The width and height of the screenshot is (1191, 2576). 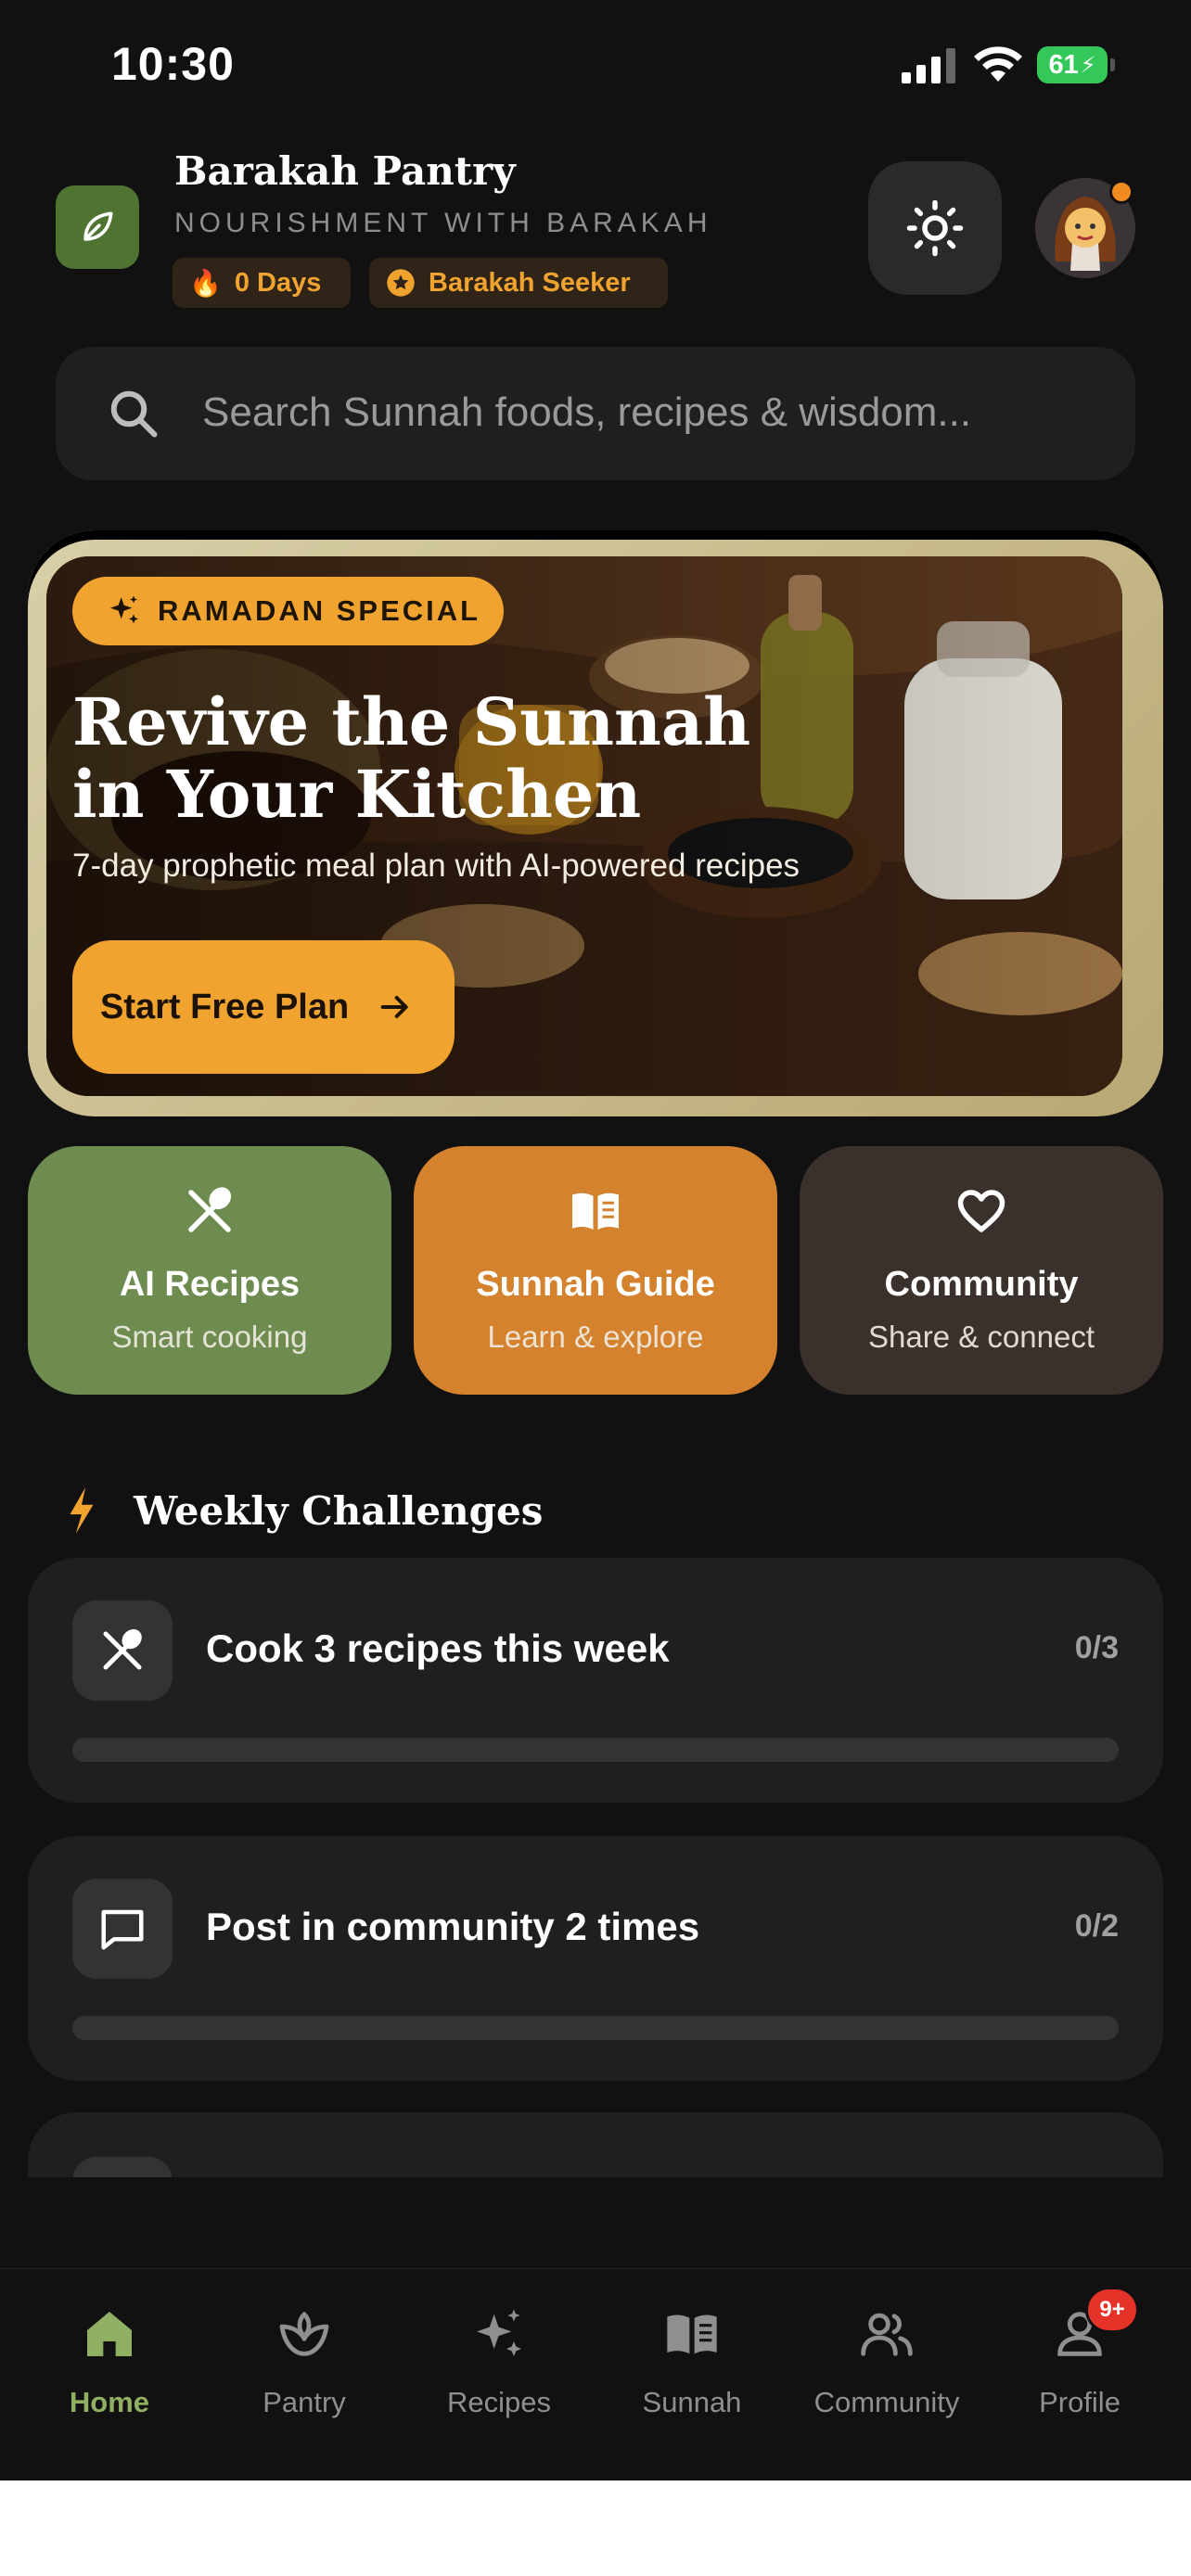 I want to click on hero-title: Revive the Sunnah in Your Kitchen, so click(x=424, y=759).